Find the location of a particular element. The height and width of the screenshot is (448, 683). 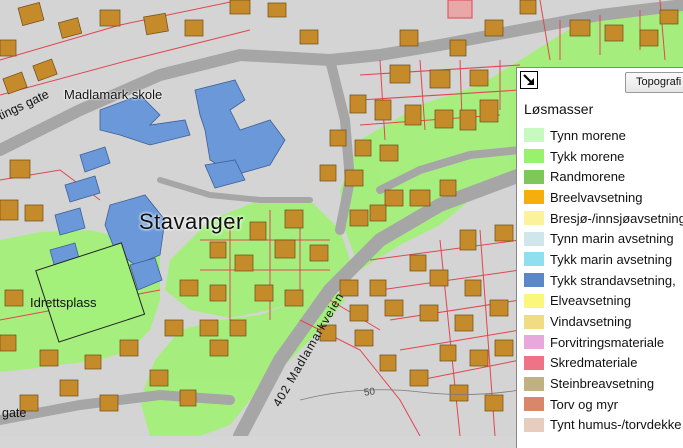

legend-item: Tynn marin avsetning is located at coordinates (603, 238).